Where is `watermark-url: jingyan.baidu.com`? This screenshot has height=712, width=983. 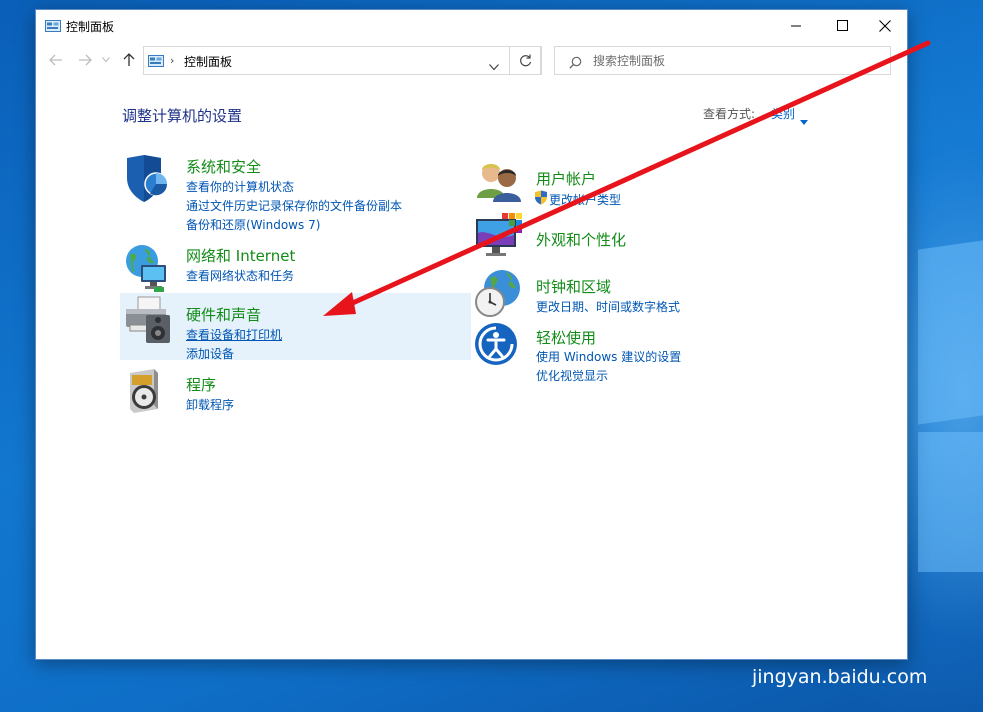
watermark-url: jingyan.baidu.com is located at coordinates (840, 677).